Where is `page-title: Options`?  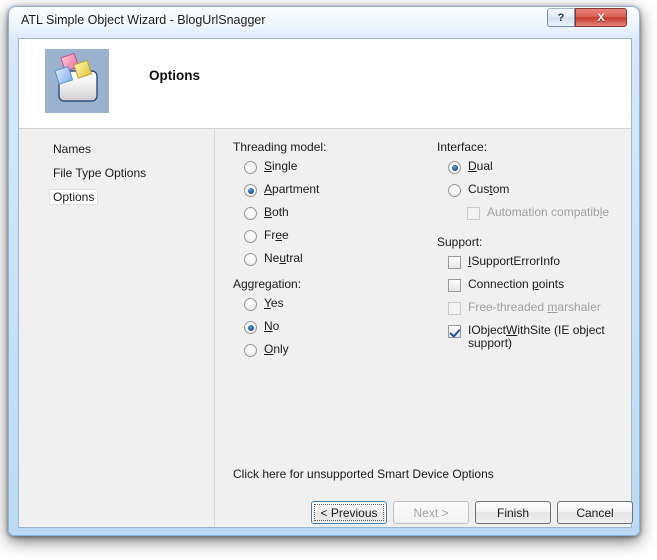
page-title: Options is located at coordinates (174, 75).